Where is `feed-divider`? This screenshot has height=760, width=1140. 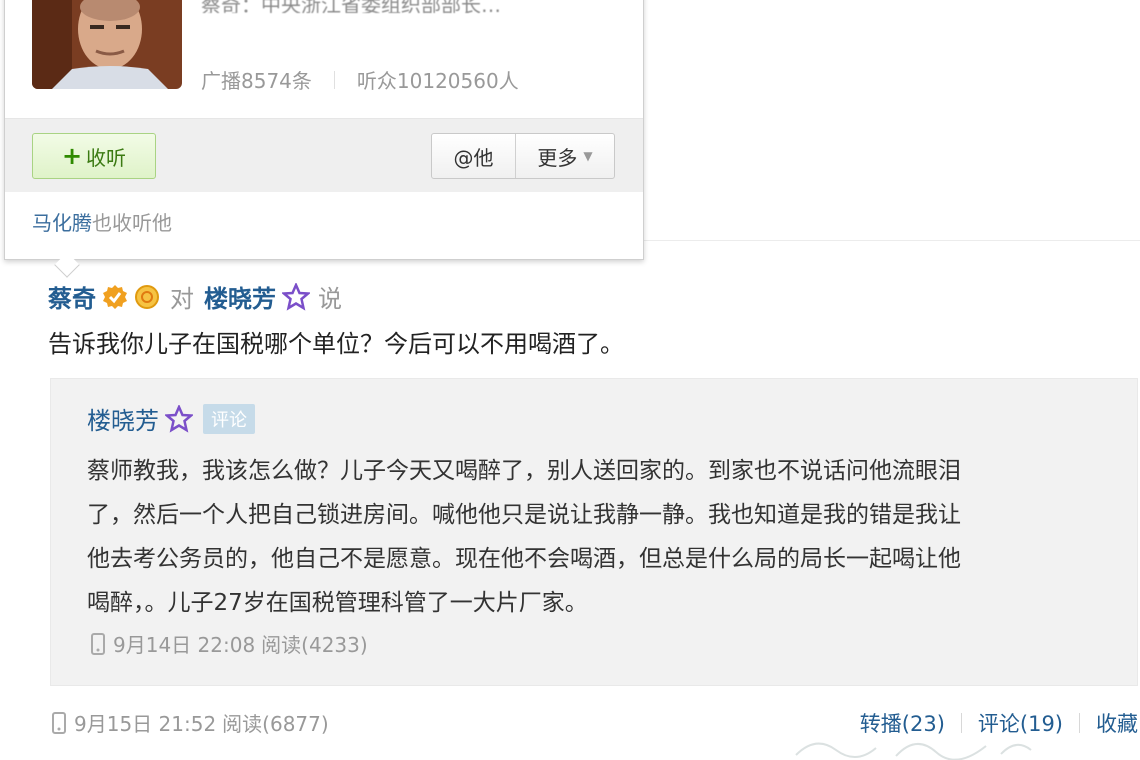
feed-divider is located at coordinates (890, 240).